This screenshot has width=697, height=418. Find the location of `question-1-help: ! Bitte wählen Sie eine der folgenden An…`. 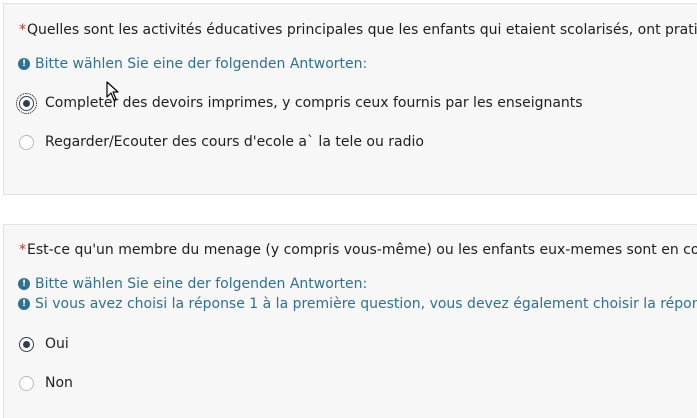

question-1-help: ! Bitte wählen Sie eine der folgenden An… is located at coordinates (192, 64).